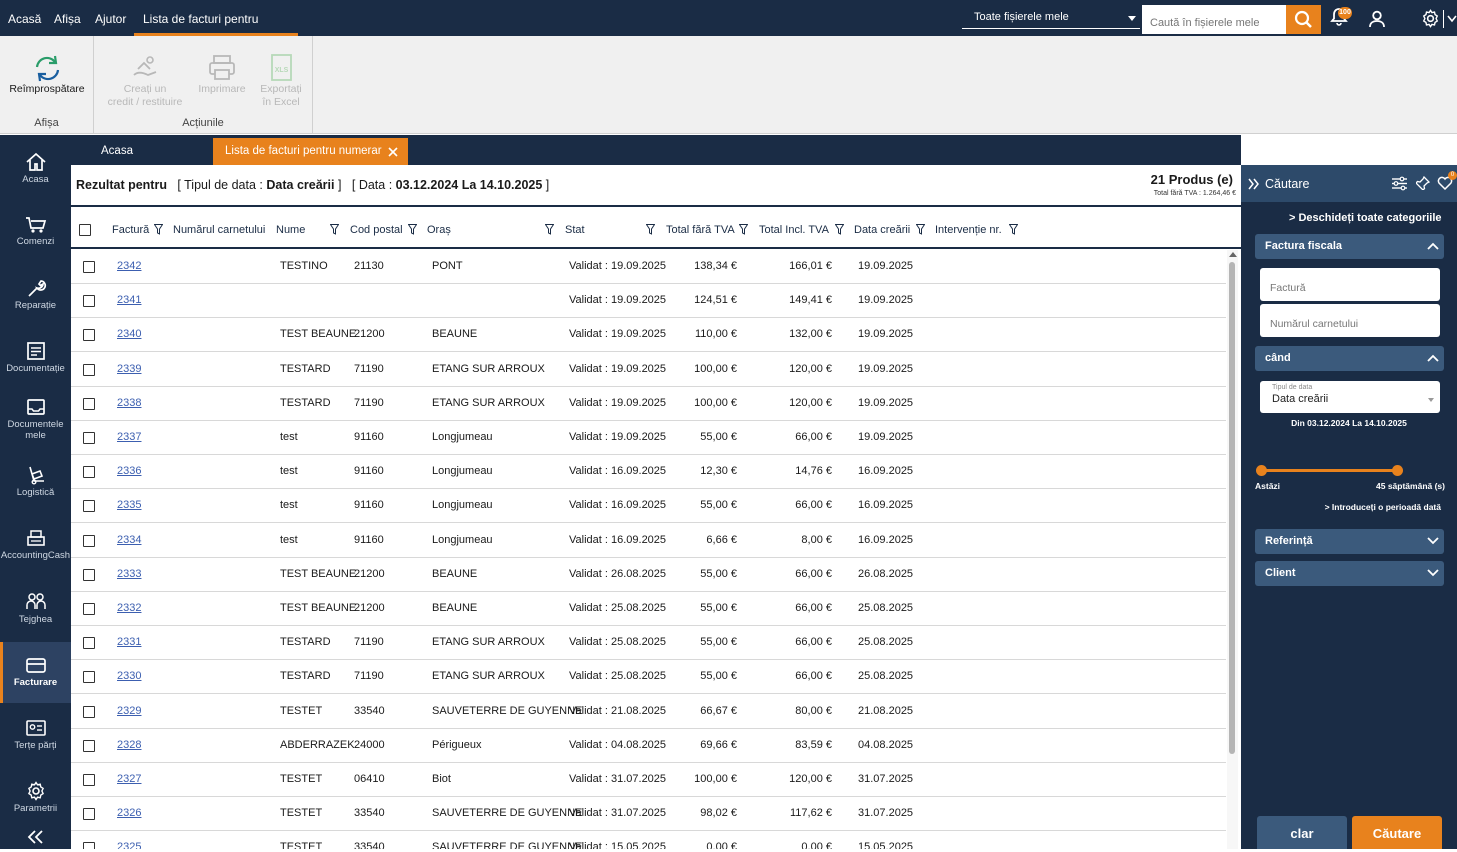  I want to click on invoice-link: 2338, so click(129, 403).